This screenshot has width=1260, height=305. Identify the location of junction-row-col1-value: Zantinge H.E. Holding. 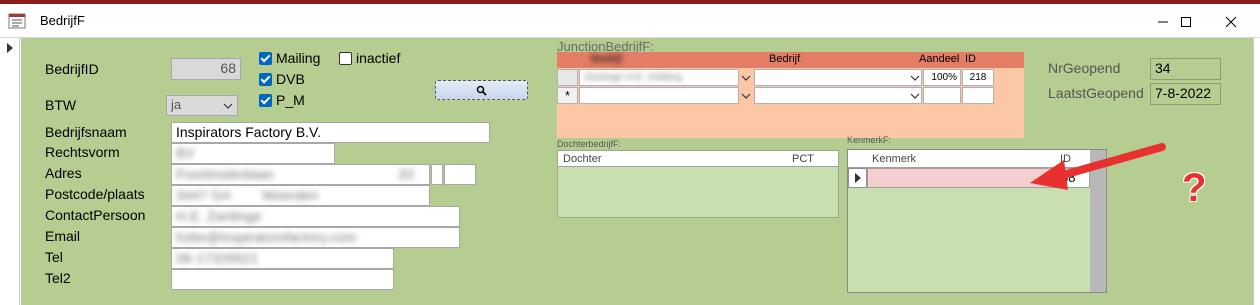
(633, 77).